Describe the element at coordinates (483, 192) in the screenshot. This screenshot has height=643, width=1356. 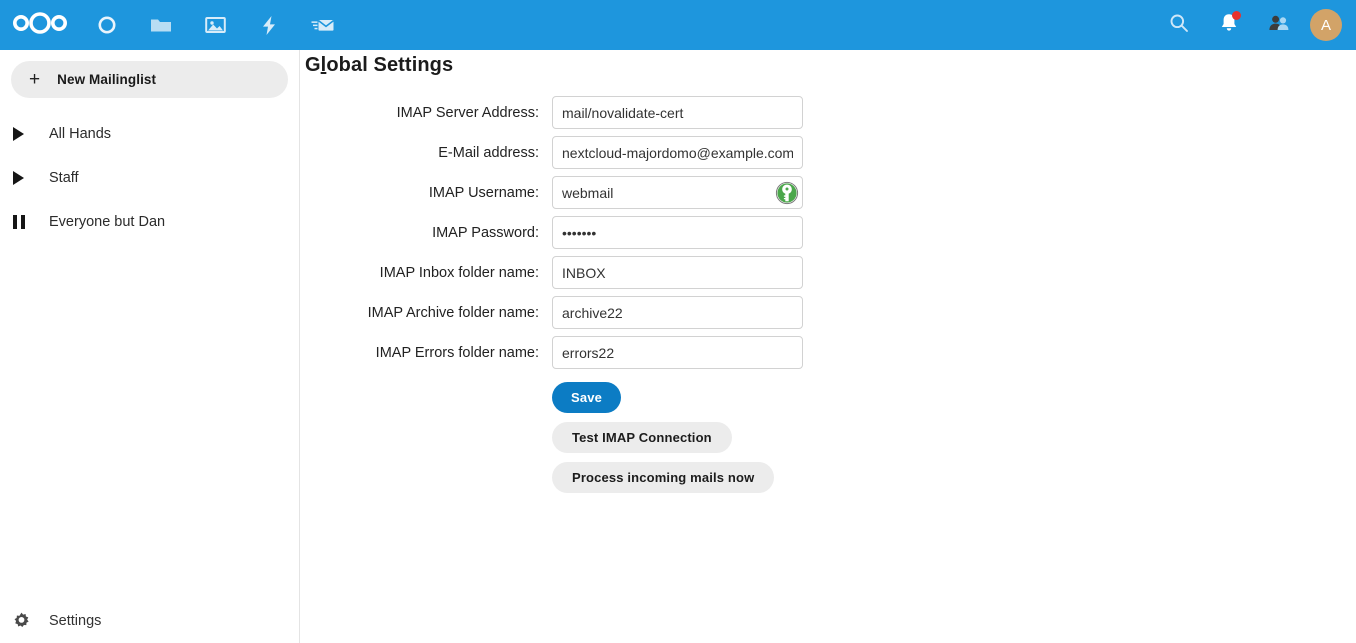
I see `label-imap-username: IMAP Username:` at that location.